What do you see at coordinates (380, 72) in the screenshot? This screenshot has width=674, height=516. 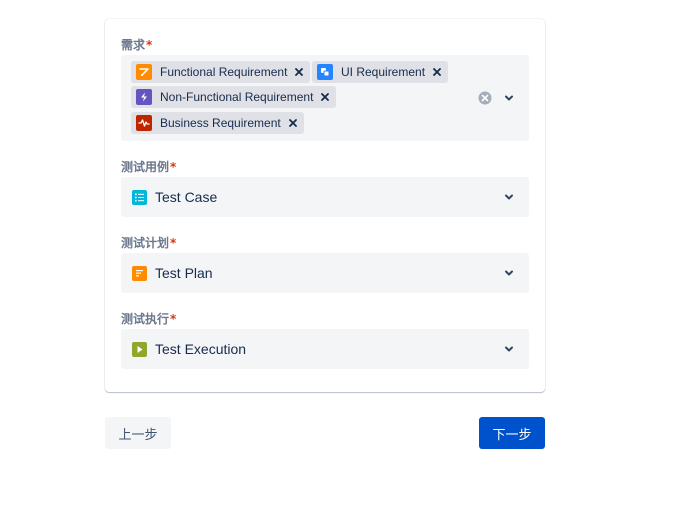 I see `tag-ui-requirement: UI Requirement` at bounding box center [380, 72].